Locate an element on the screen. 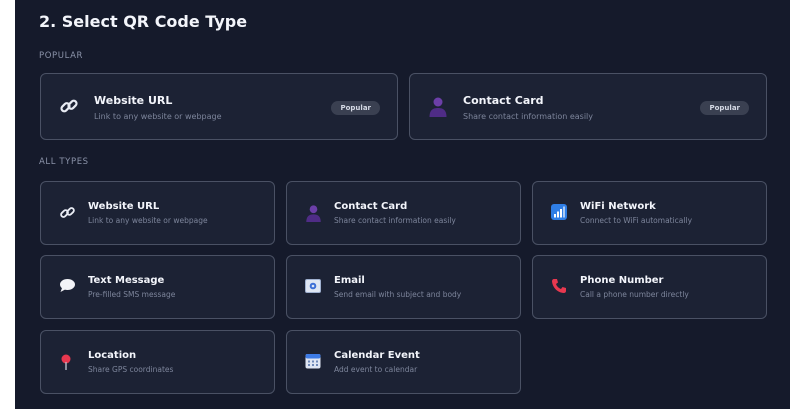  phone-icon is located at coordinates (559, 288).